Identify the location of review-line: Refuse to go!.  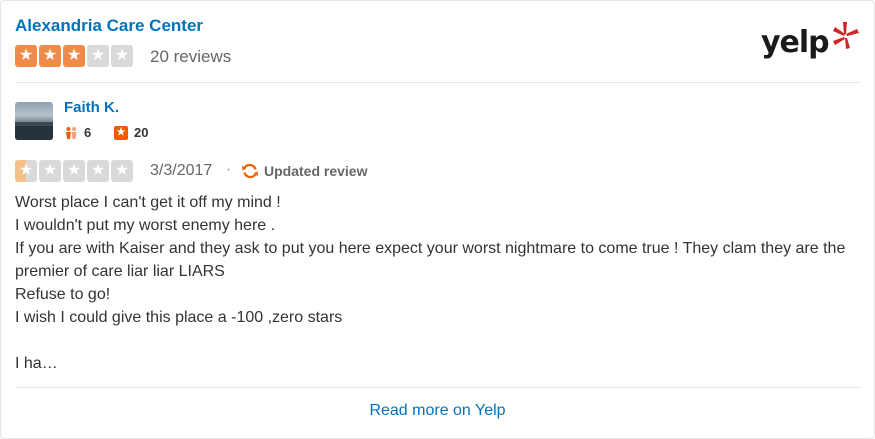
(63, 294).